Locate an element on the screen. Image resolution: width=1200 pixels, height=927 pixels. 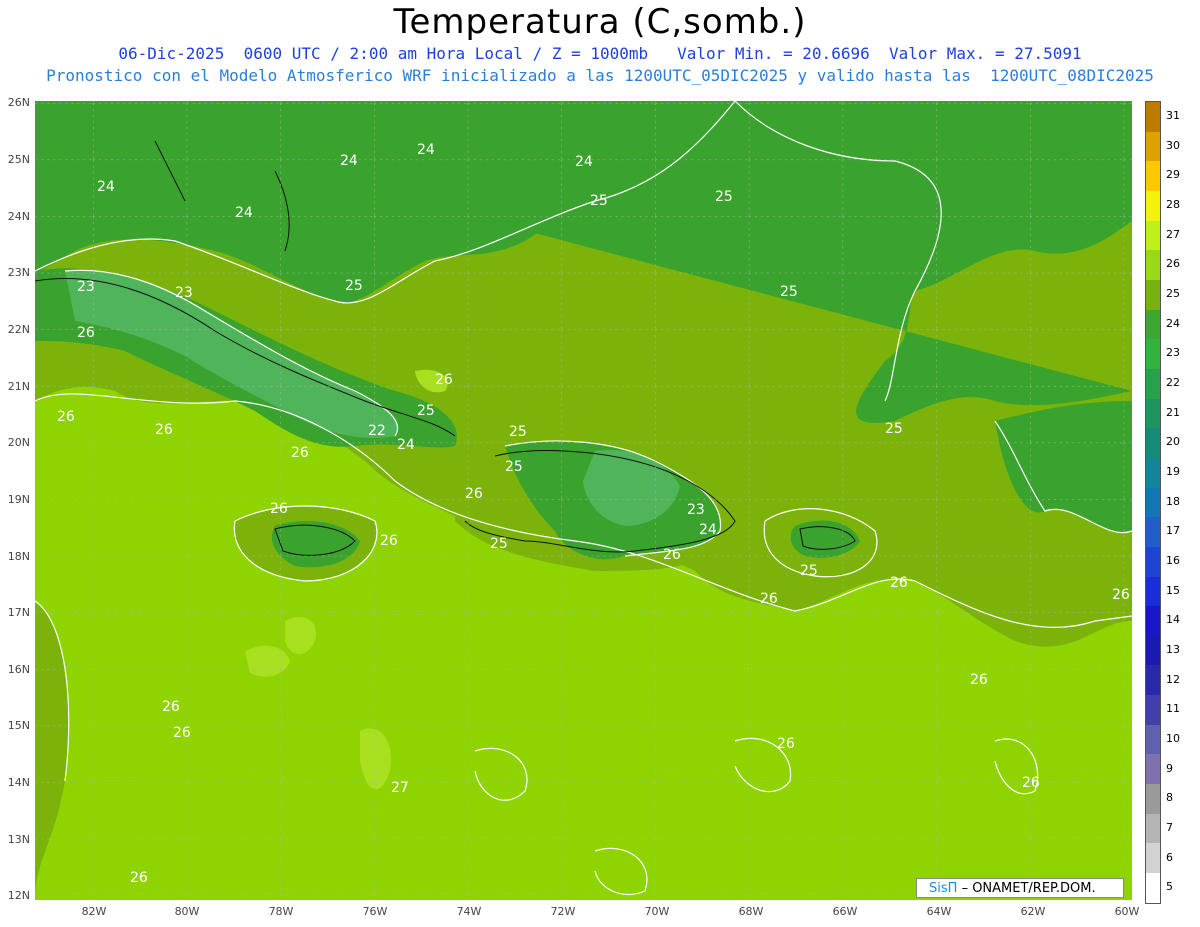
sispi-logo-text: SisΠ is located at coordinates (943, 888).